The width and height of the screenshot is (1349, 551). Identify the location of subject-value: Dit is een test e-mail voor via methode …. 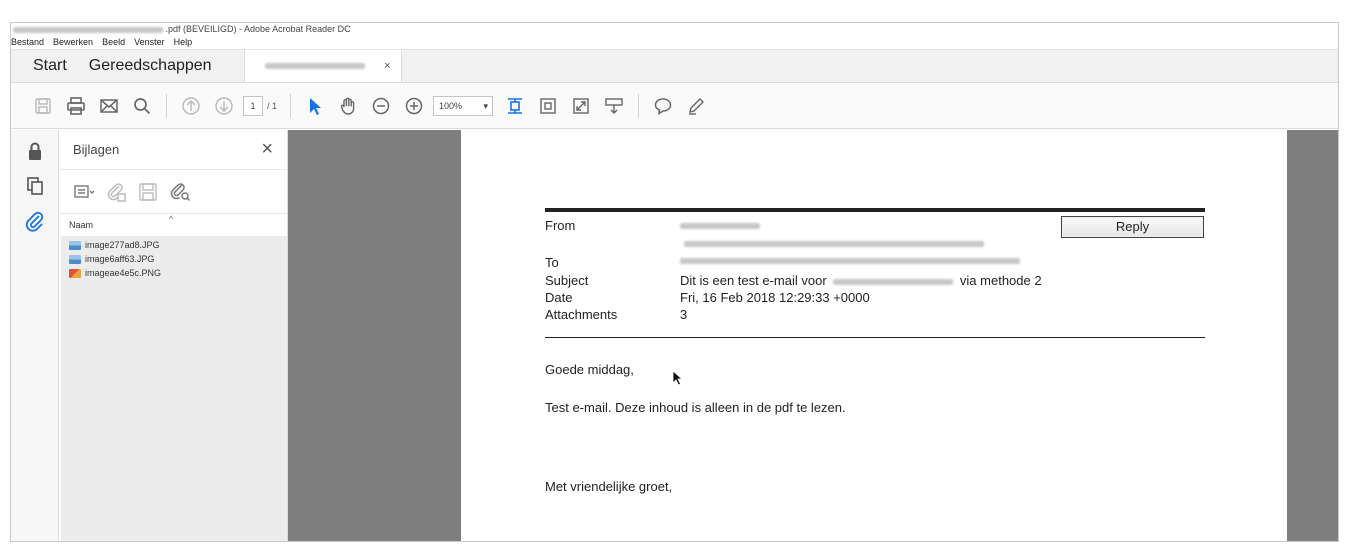
(861, 280).